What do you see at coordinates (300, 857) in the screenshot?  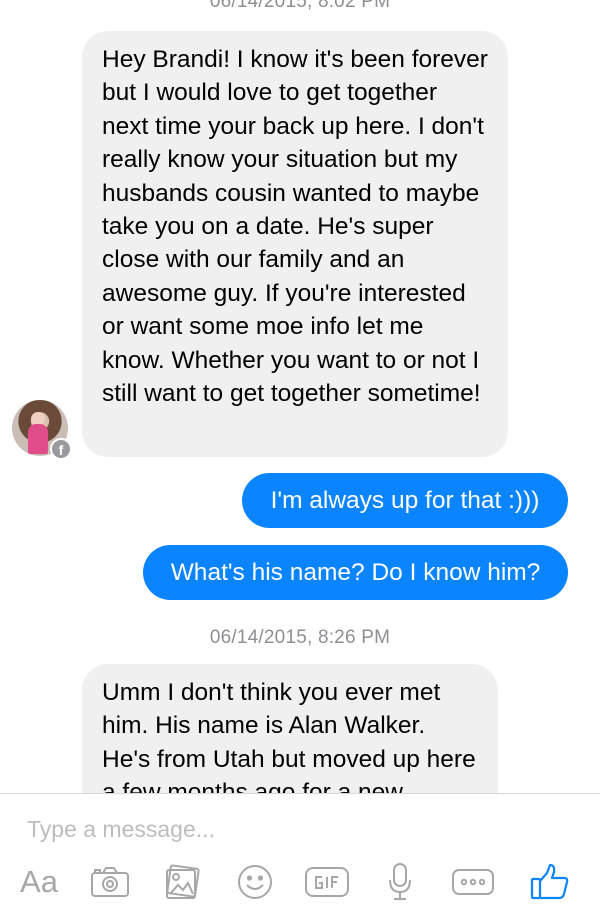 I see `composer: Type a message... Aa` at bounding box center [300, 857].